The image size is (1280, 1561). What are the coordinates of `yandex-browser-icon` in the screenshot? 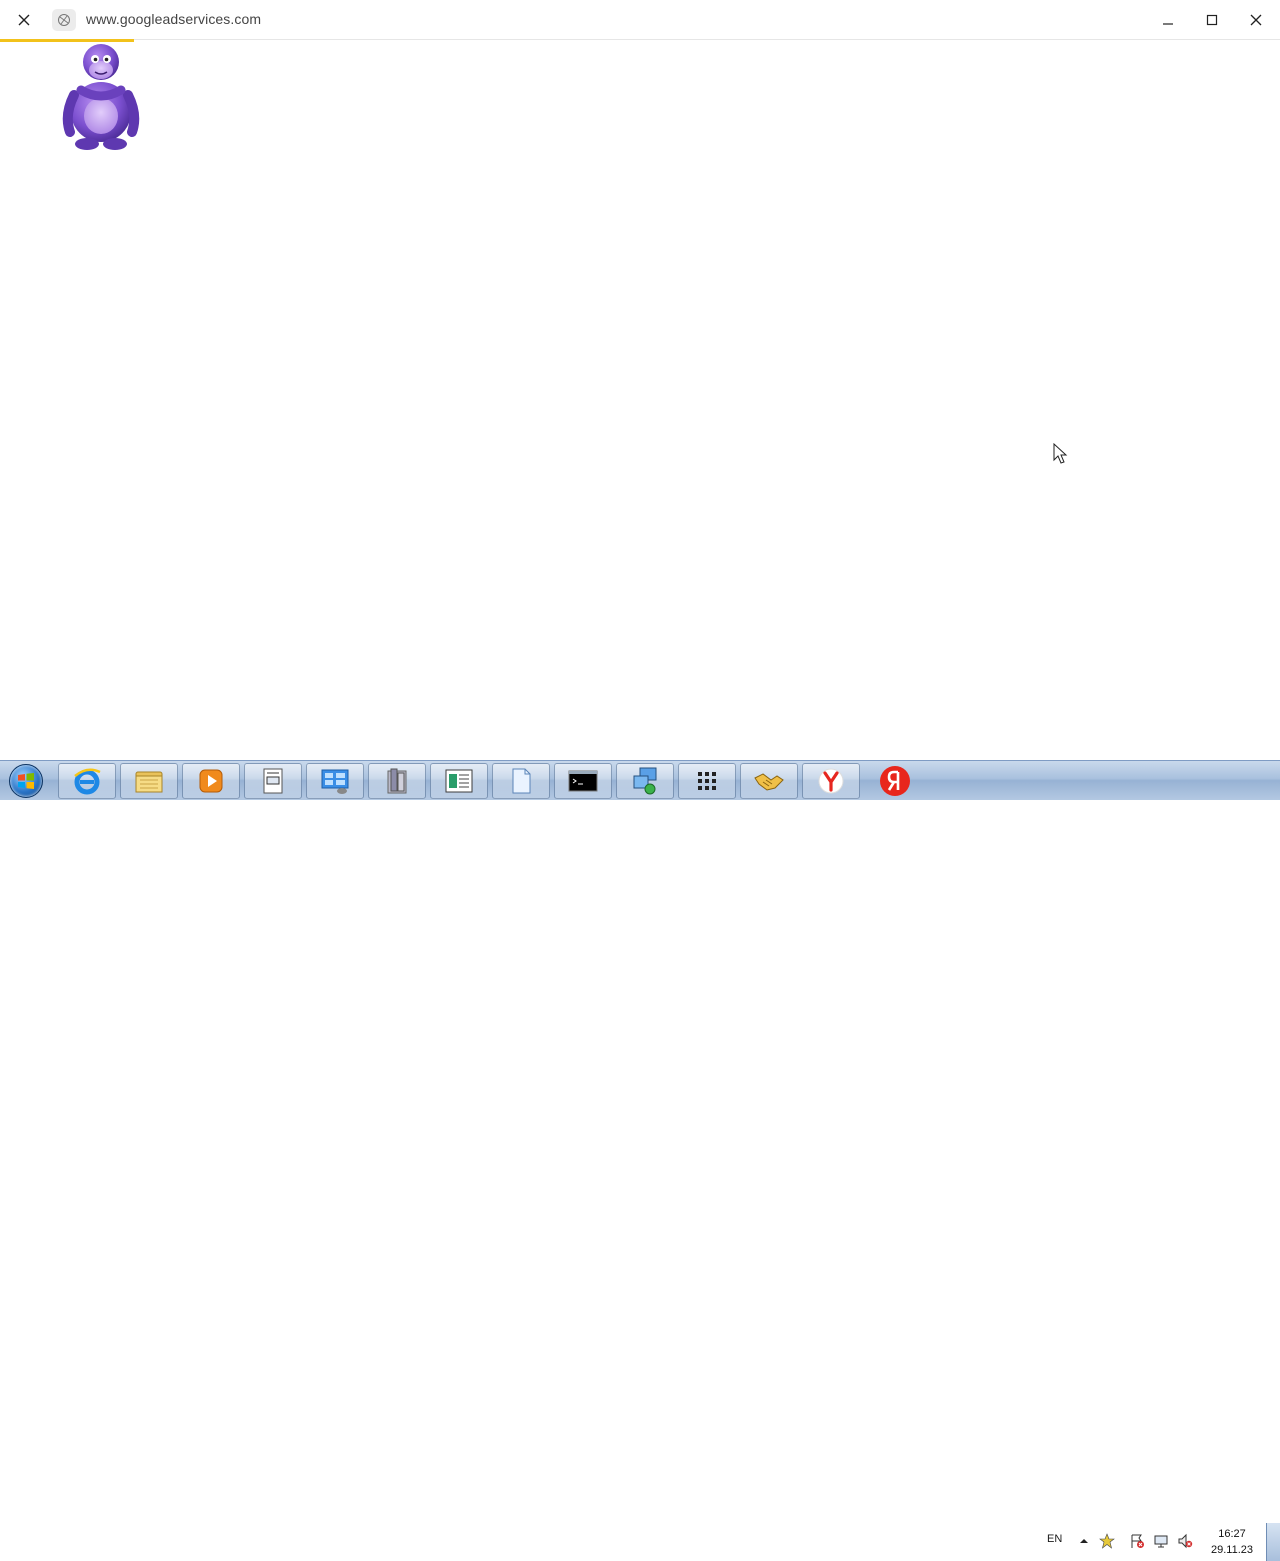 It's located at (831, 781).